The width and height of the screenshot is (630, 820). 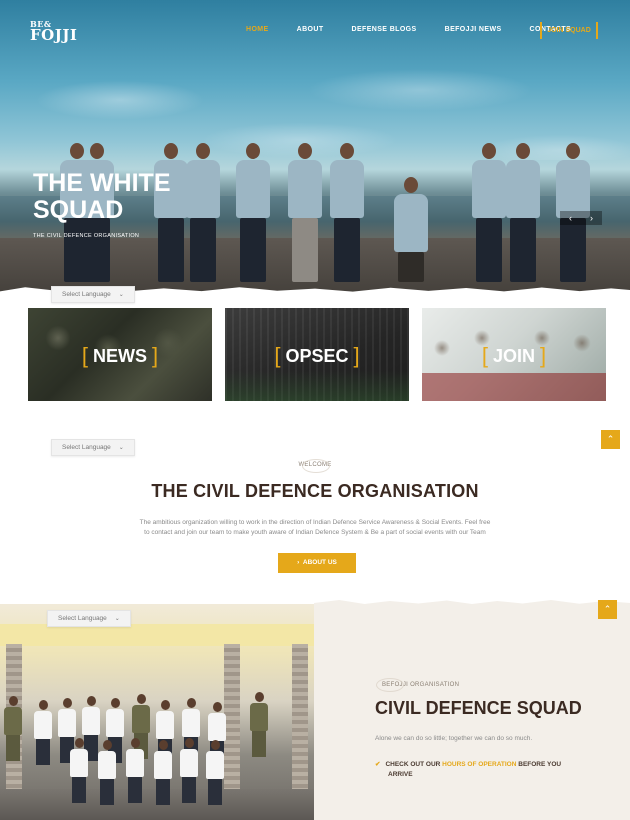 What do you see at coordinates (319, 562) in the screenshot?
I see `about-us-label: ABOUT US` at bounding box center [319, 562].